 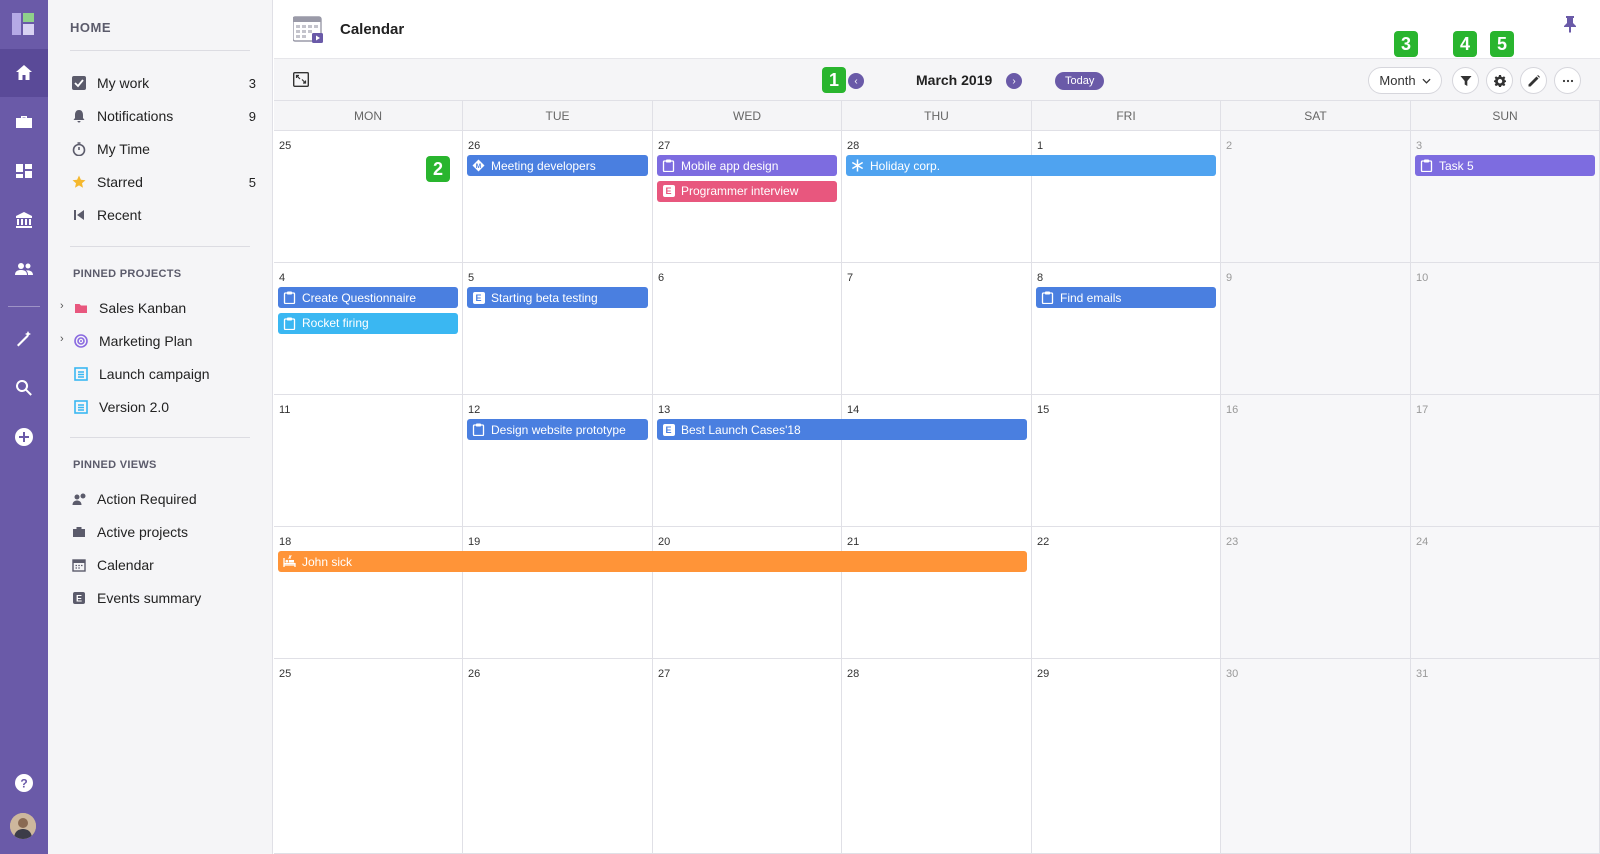 I want to click on calendar-event: E Starting beta testing, so click(x=557, y=297).